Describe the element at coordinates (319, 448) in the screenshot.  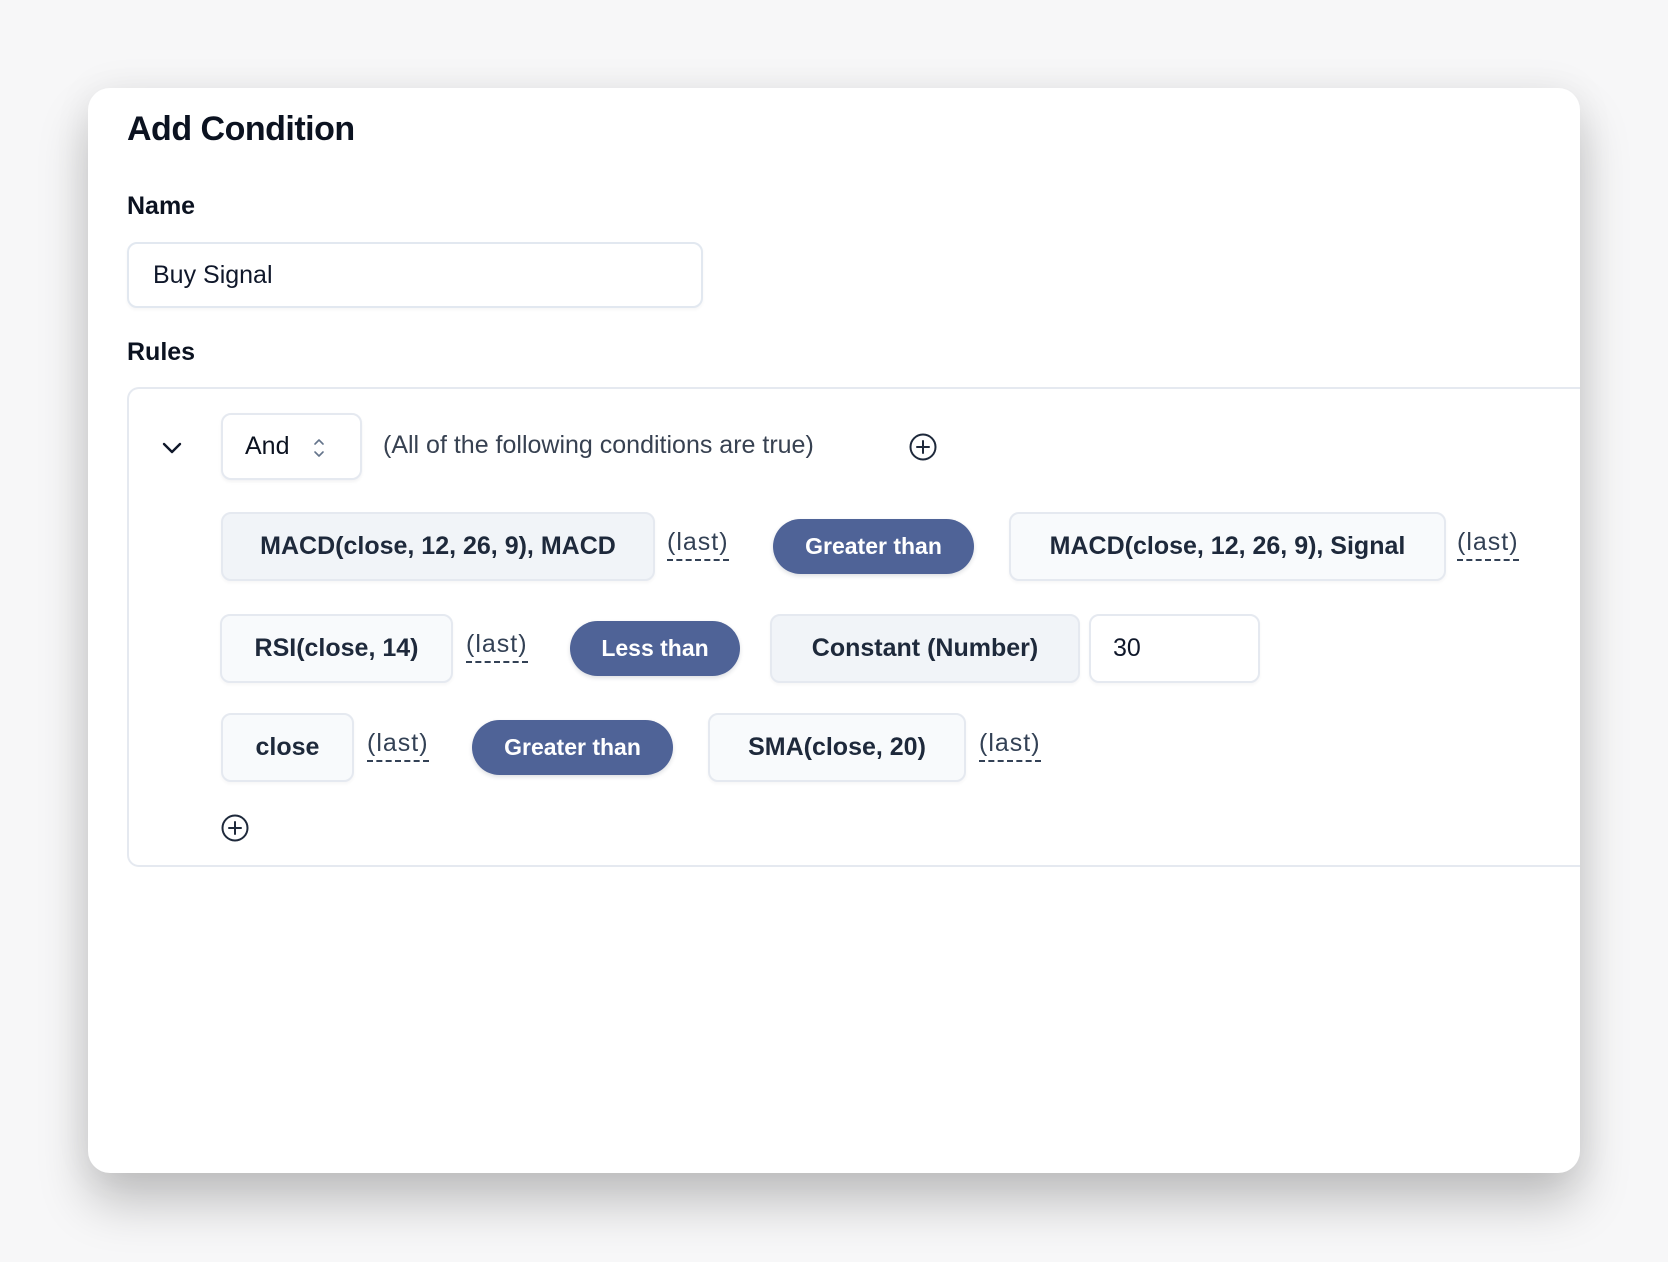
I see `chevron-up-down-icon` at that location.